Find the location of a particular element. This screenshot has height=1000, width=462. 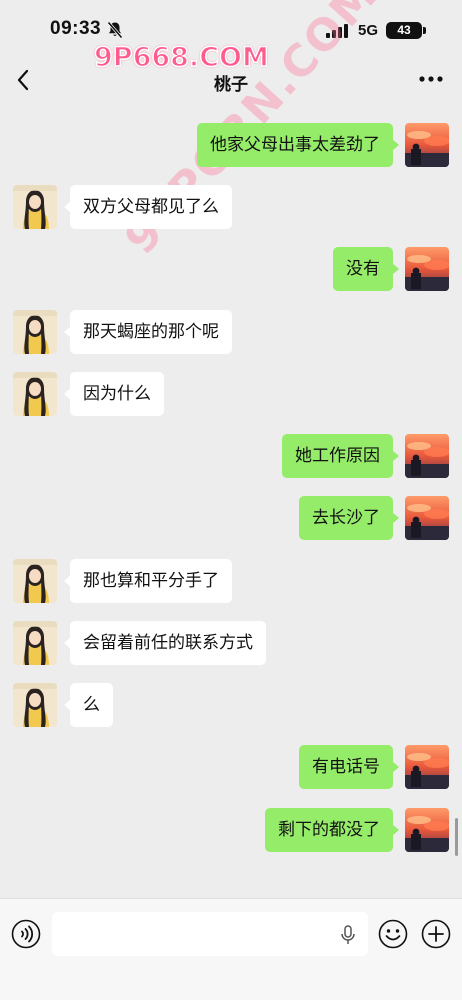

received-message: 么 is located at coordinates (231, 706).